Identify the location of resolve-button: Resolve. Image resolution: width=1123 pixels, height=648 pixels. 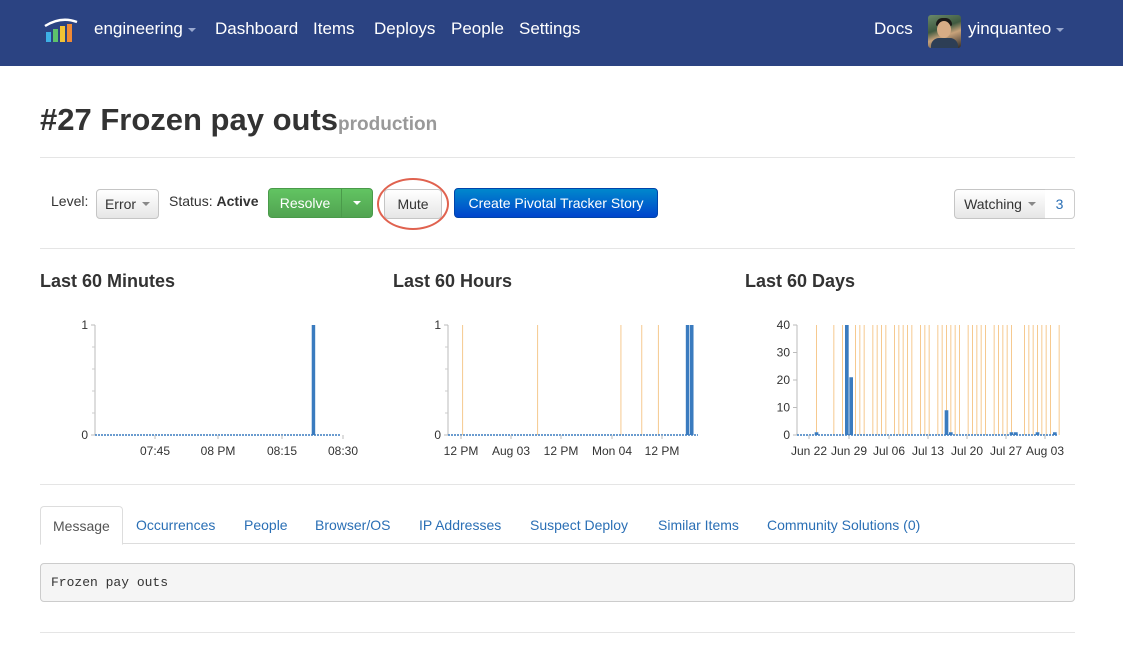
(305, 203).